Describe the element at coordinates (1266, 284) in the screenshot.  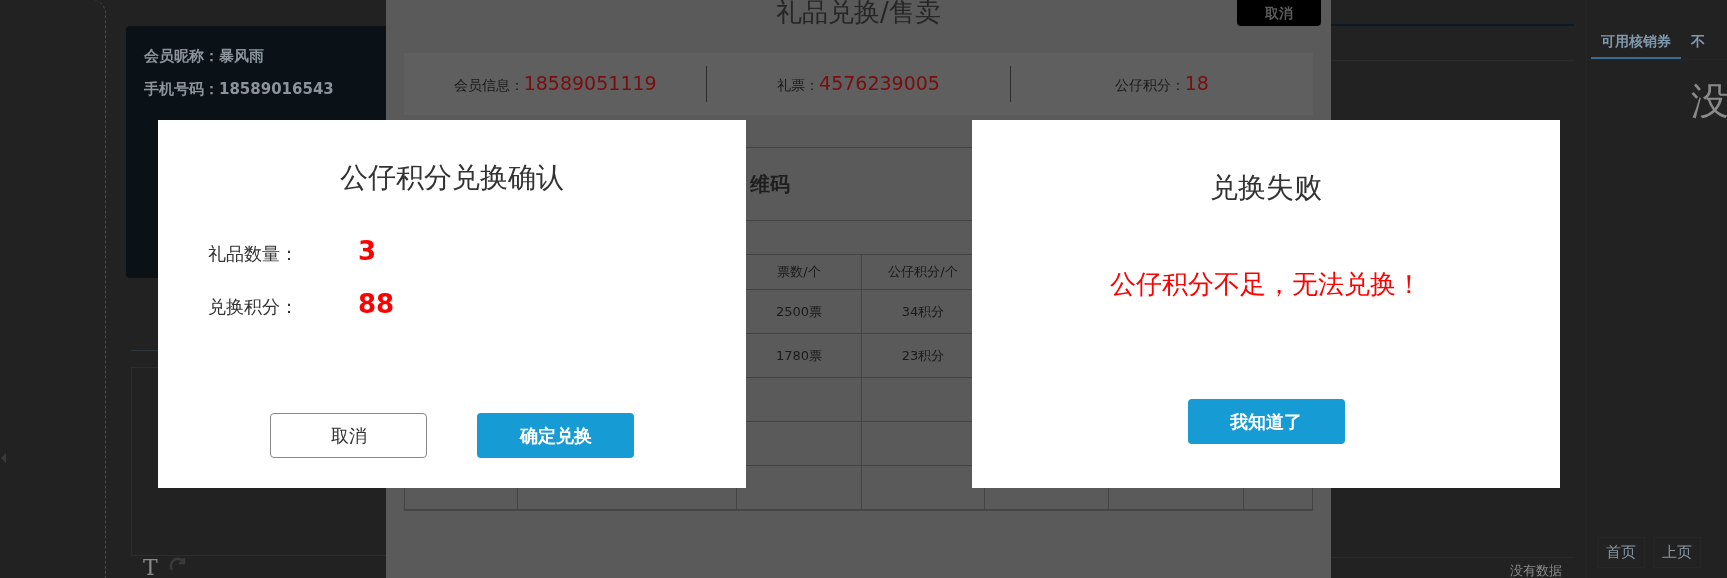
I see `error-message: 公仔积分不足，无法兑换！` at that location.